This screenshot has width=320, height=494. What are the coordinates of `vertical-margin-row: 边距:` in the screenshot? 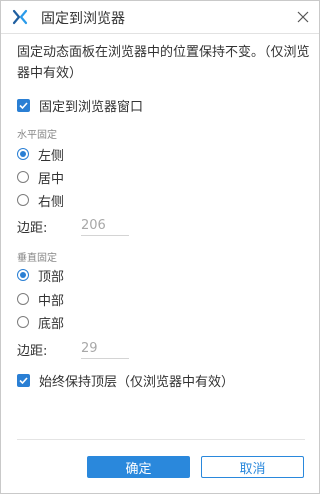 It's located at (73, 349).